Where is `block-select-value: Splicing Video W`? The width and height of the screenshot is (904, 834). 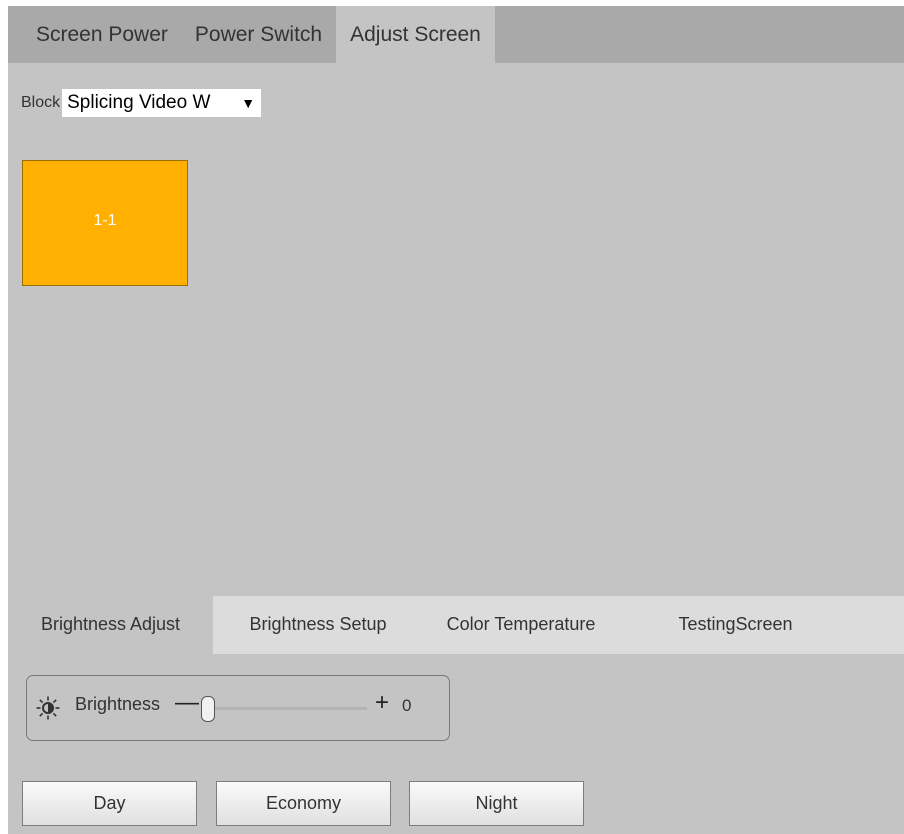 block-select-value: Splicing Video W is located at coordinates (139, 102).